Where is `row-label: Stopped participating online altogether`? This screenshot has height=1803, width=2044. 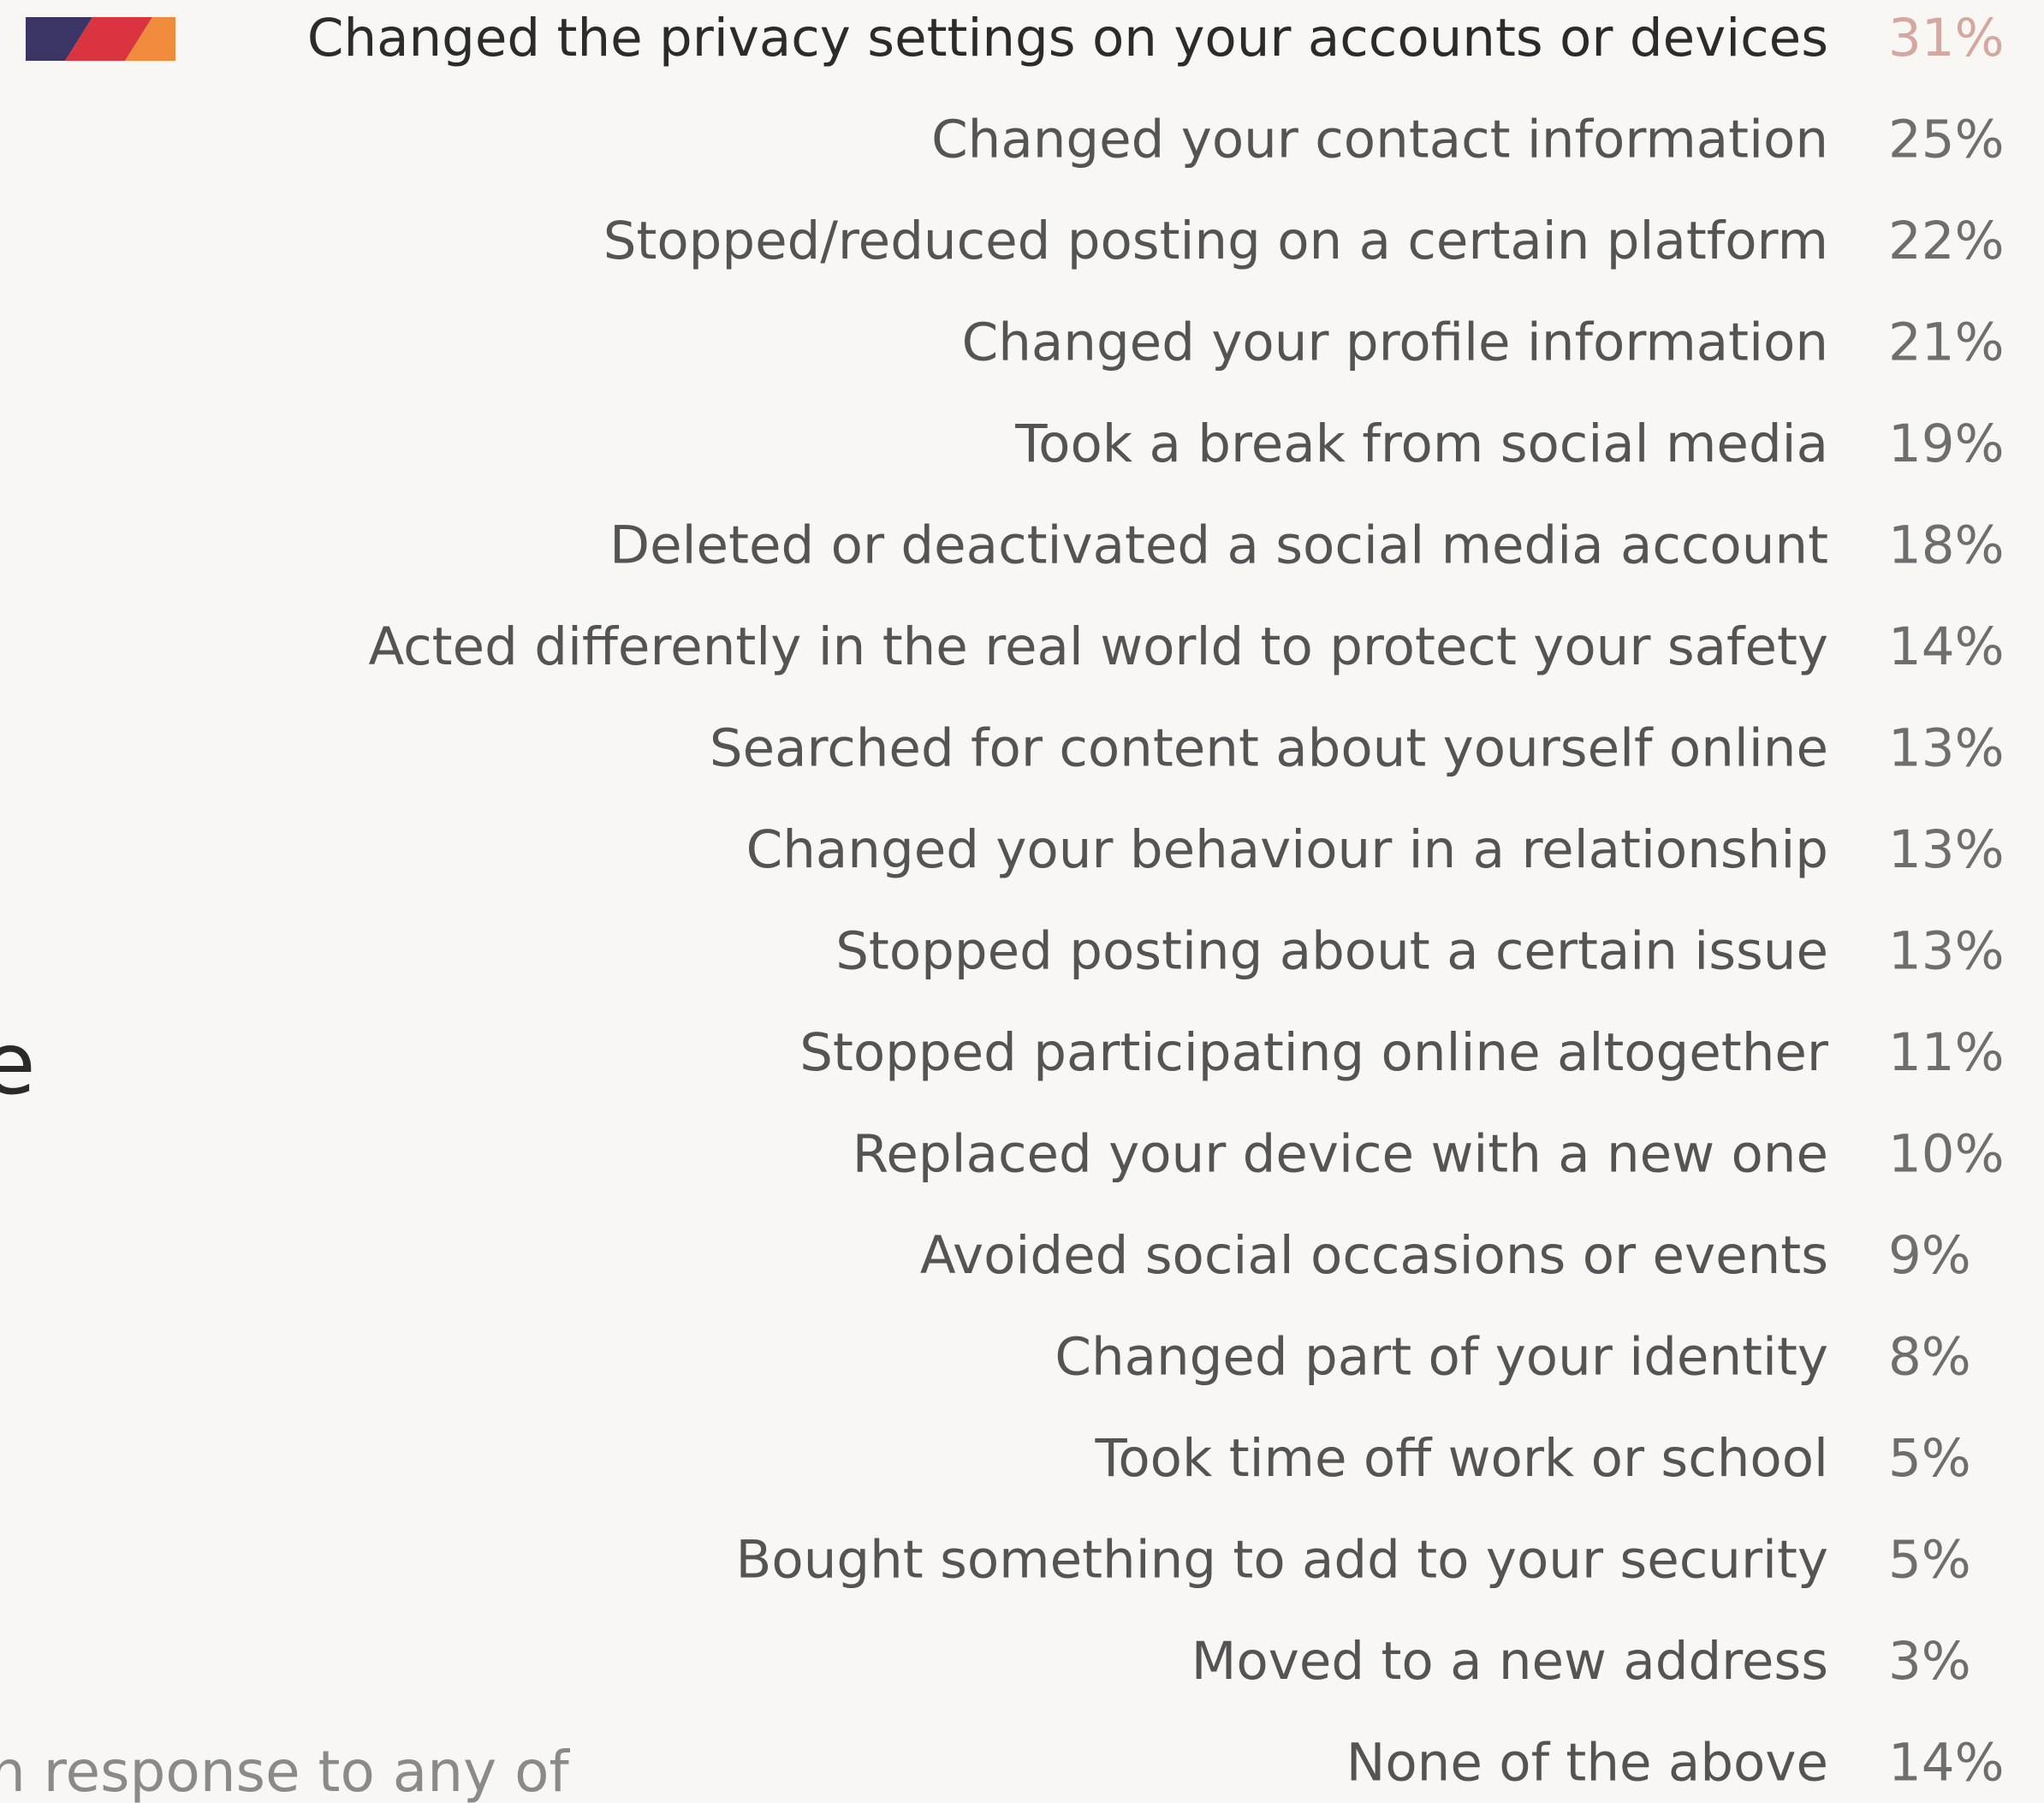
row-label: Stopped participating online altogether is located at coordinates (1314, 1053).